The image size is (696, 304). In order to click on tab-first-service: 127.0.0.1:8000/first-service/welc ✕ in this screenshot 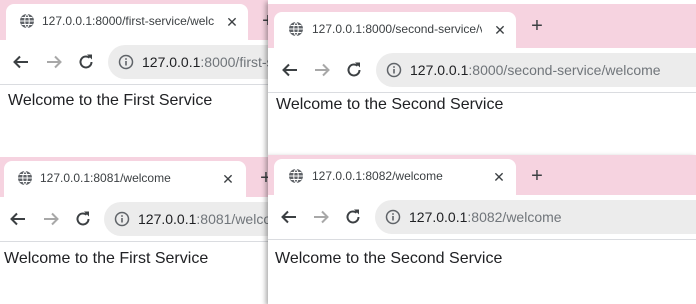, I will do `click(127, 22)`.